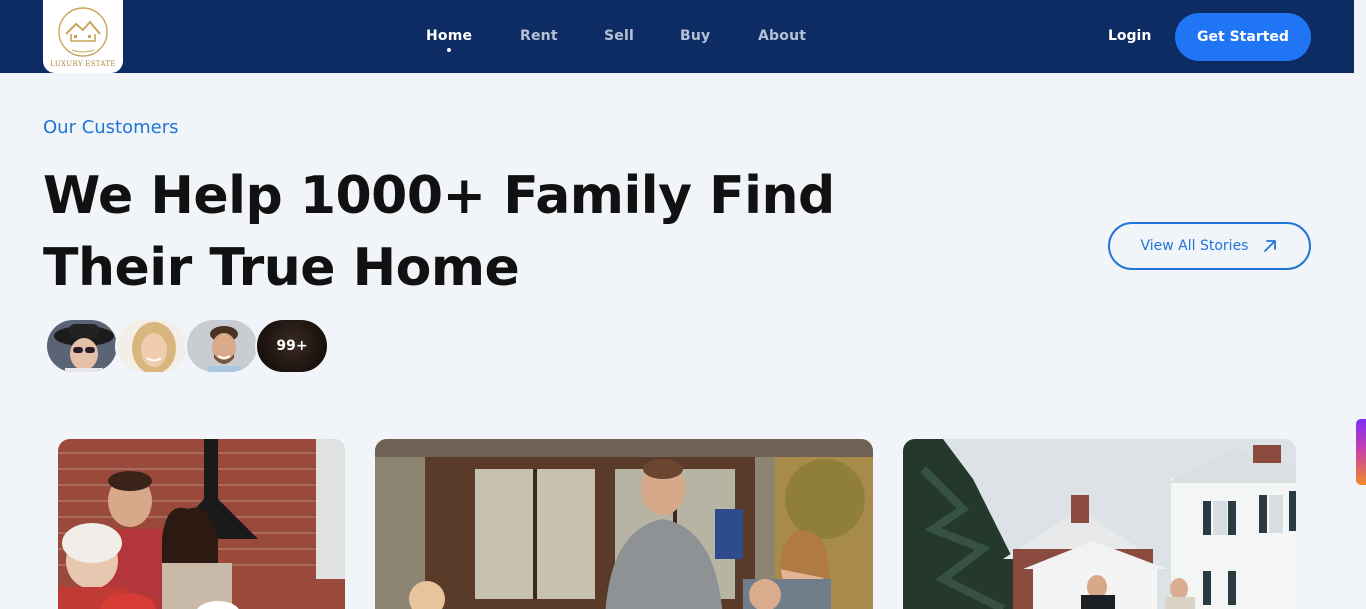 The image size is (1366, 609). Describe the element at coordinates (281, 268) in the screenshot. I see `headline-line-2: Their True Home` at that location.